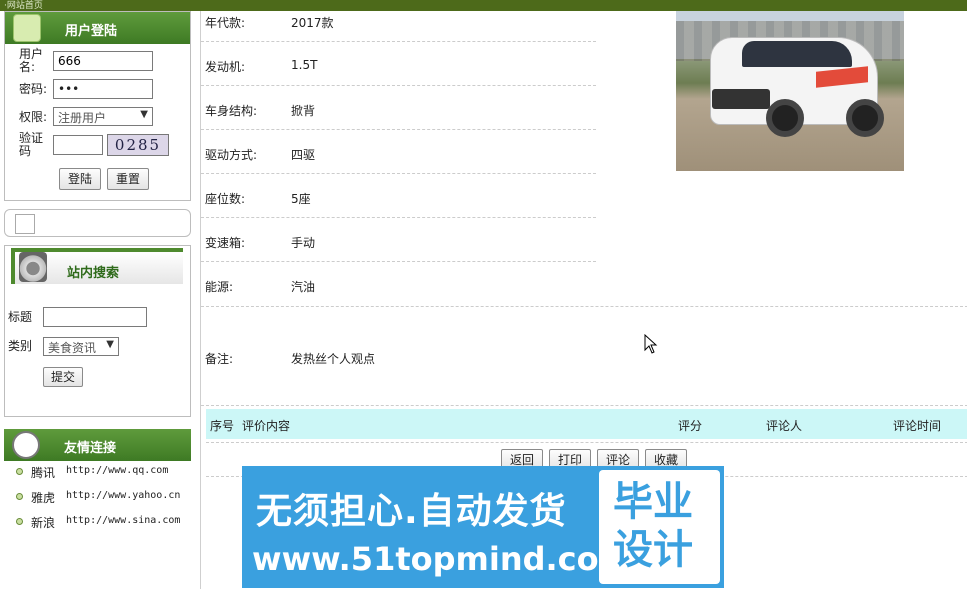  I want to click on password-label: 密码:, so click(33, 89).